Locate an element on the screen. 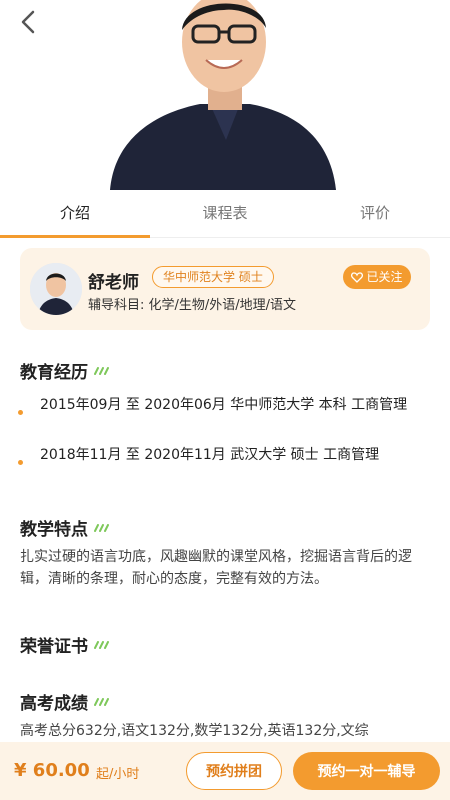 The height and width of the screenshot is (800, 450). education-title-text: 教育经历 is located at coordinates (54, 373).